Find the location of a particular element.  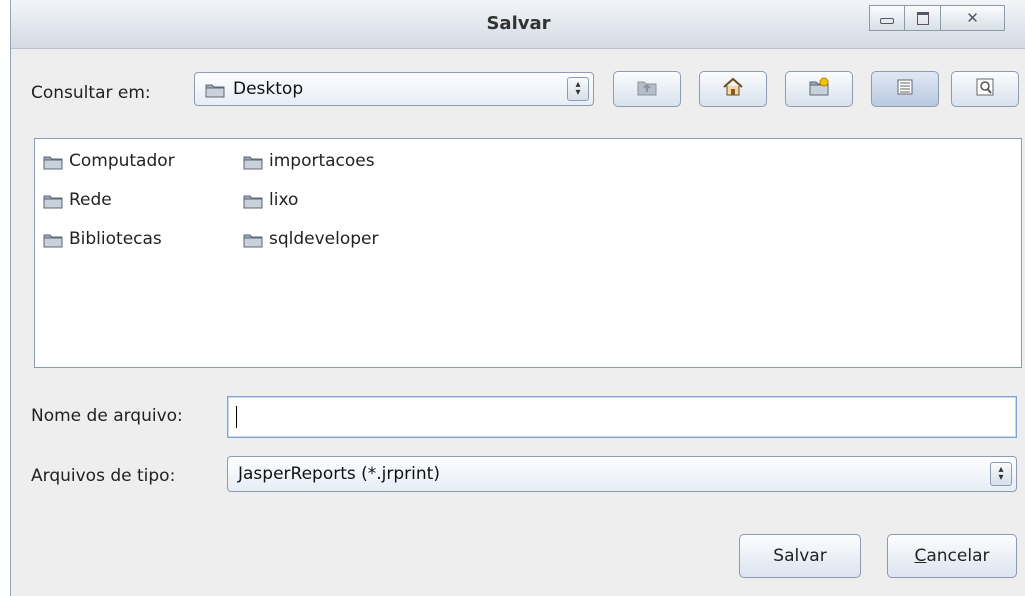

lookin-label: Consultar em: is located at coordinates (91, 93).